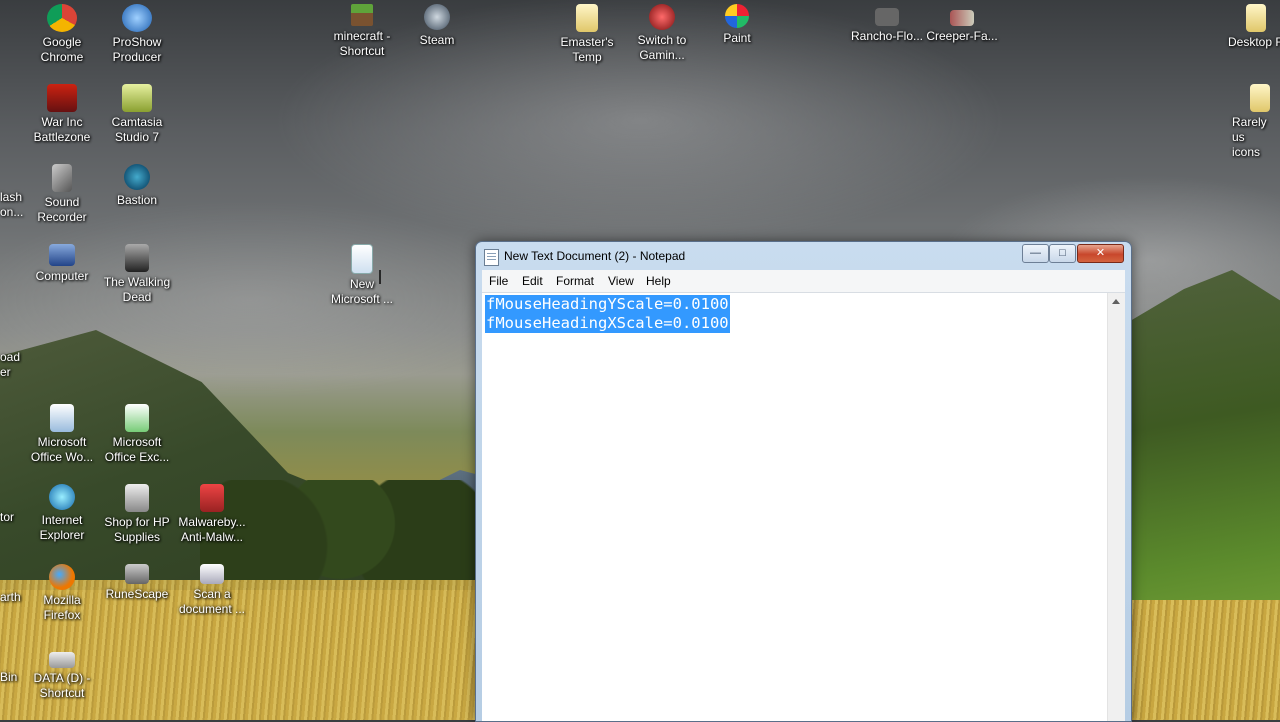 The width and height of the screenshot is (1280, 722). Describe the element at coordinates (137, 574) in the screenshot. I see `runescape-icon` at that location.